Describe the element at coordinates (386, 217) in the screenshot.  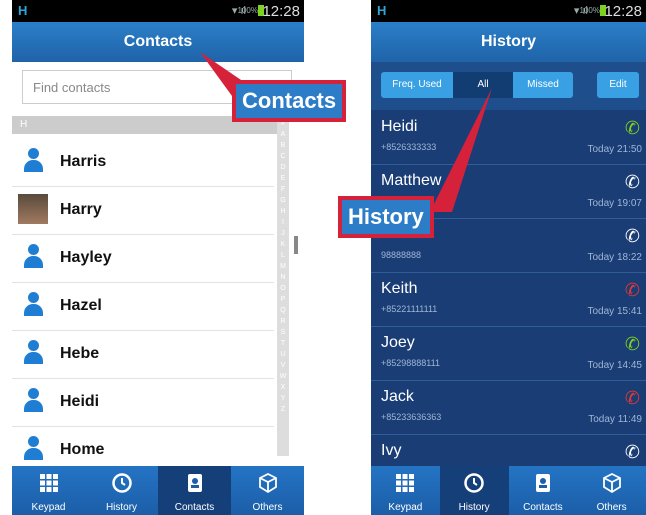
I see `history-callout: History` at that location.